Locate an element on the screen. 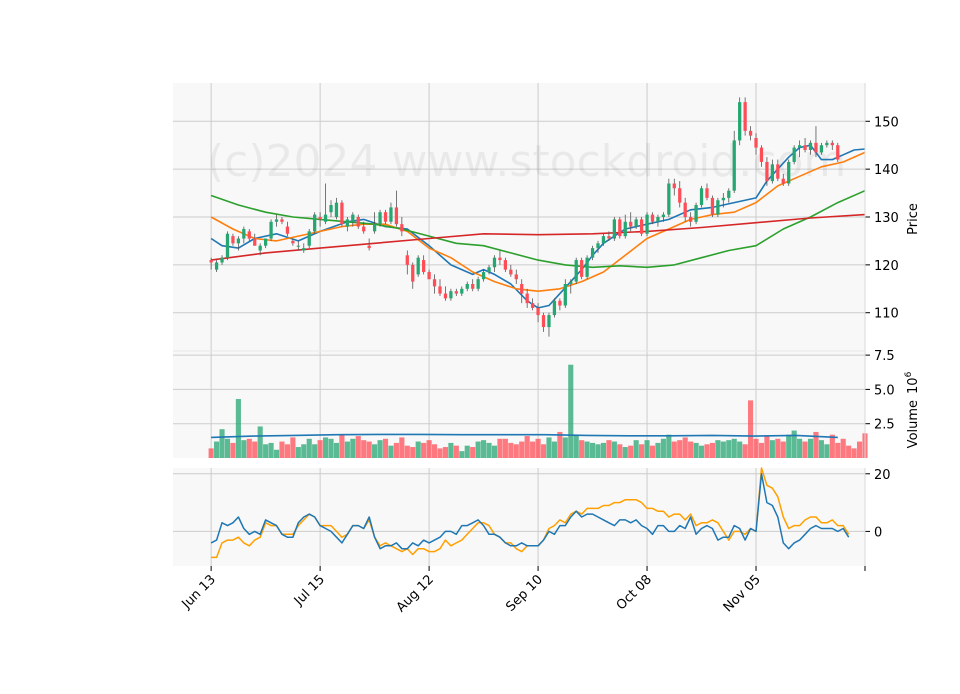  volume-axis-label: Volume106 is located at coordinates (912, 409).